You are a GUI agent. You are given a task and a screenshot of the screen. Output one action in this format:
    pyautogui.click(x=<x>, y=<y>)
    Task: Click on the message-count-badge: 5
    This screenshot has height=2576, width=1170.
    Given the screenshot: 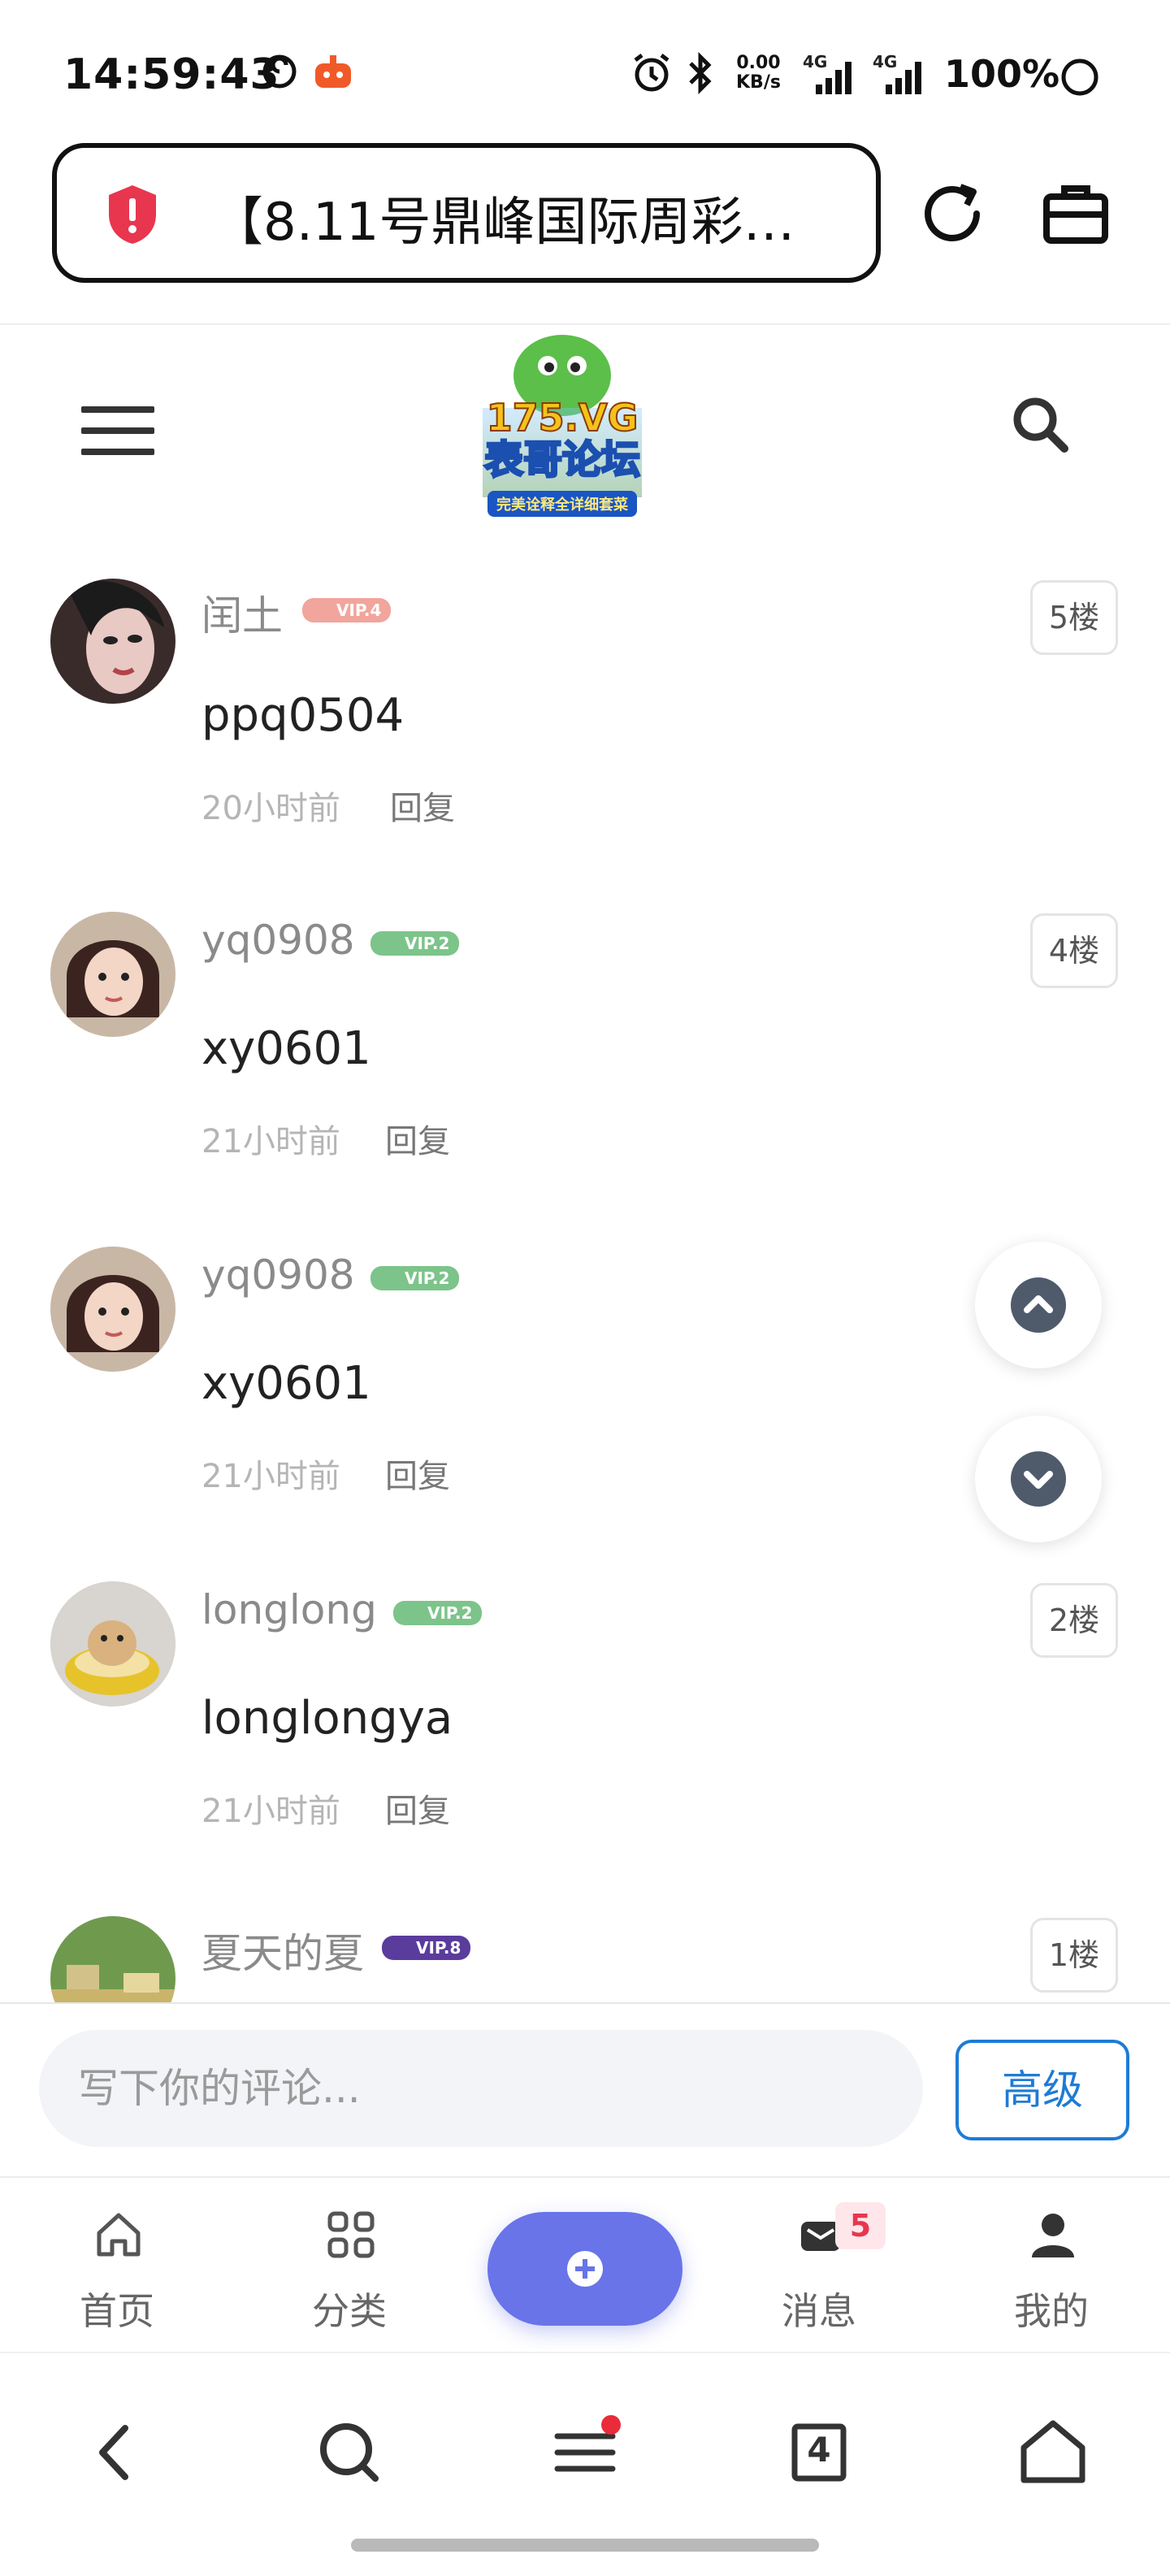 What is the action you would take?
    pyautogui.click(x=860, y=2225)
    